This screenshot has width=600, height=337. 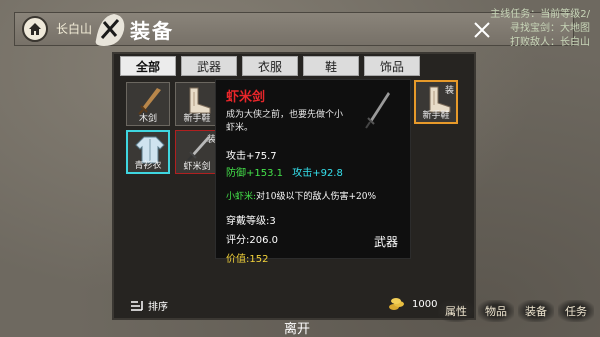 What do you see at coordinates (148, 104) in the screenshot?
I see `inventory-slot-wood-sword: 木剑` at bounding box center [148, 104].